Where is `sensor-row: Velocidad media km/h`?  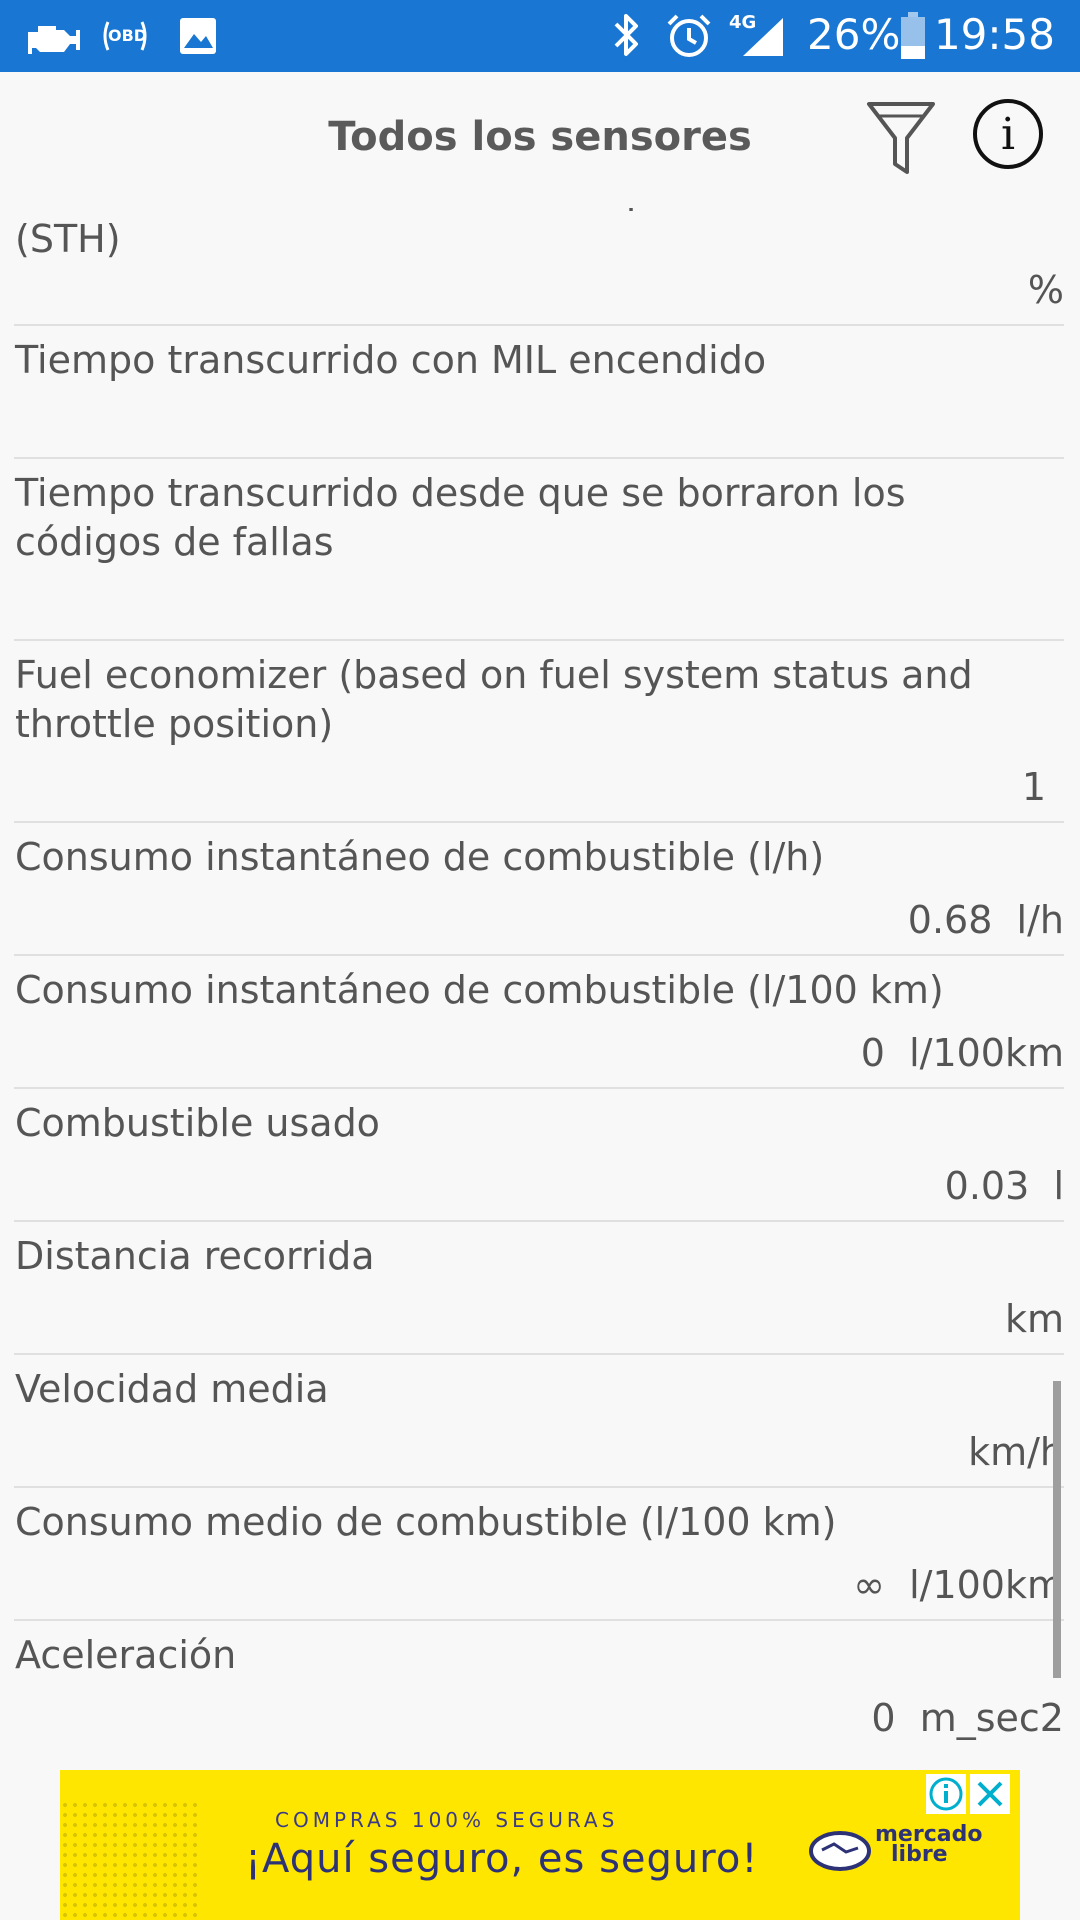
sensor-row: Velocidad media km/h is located at coordinates (539, 1421).